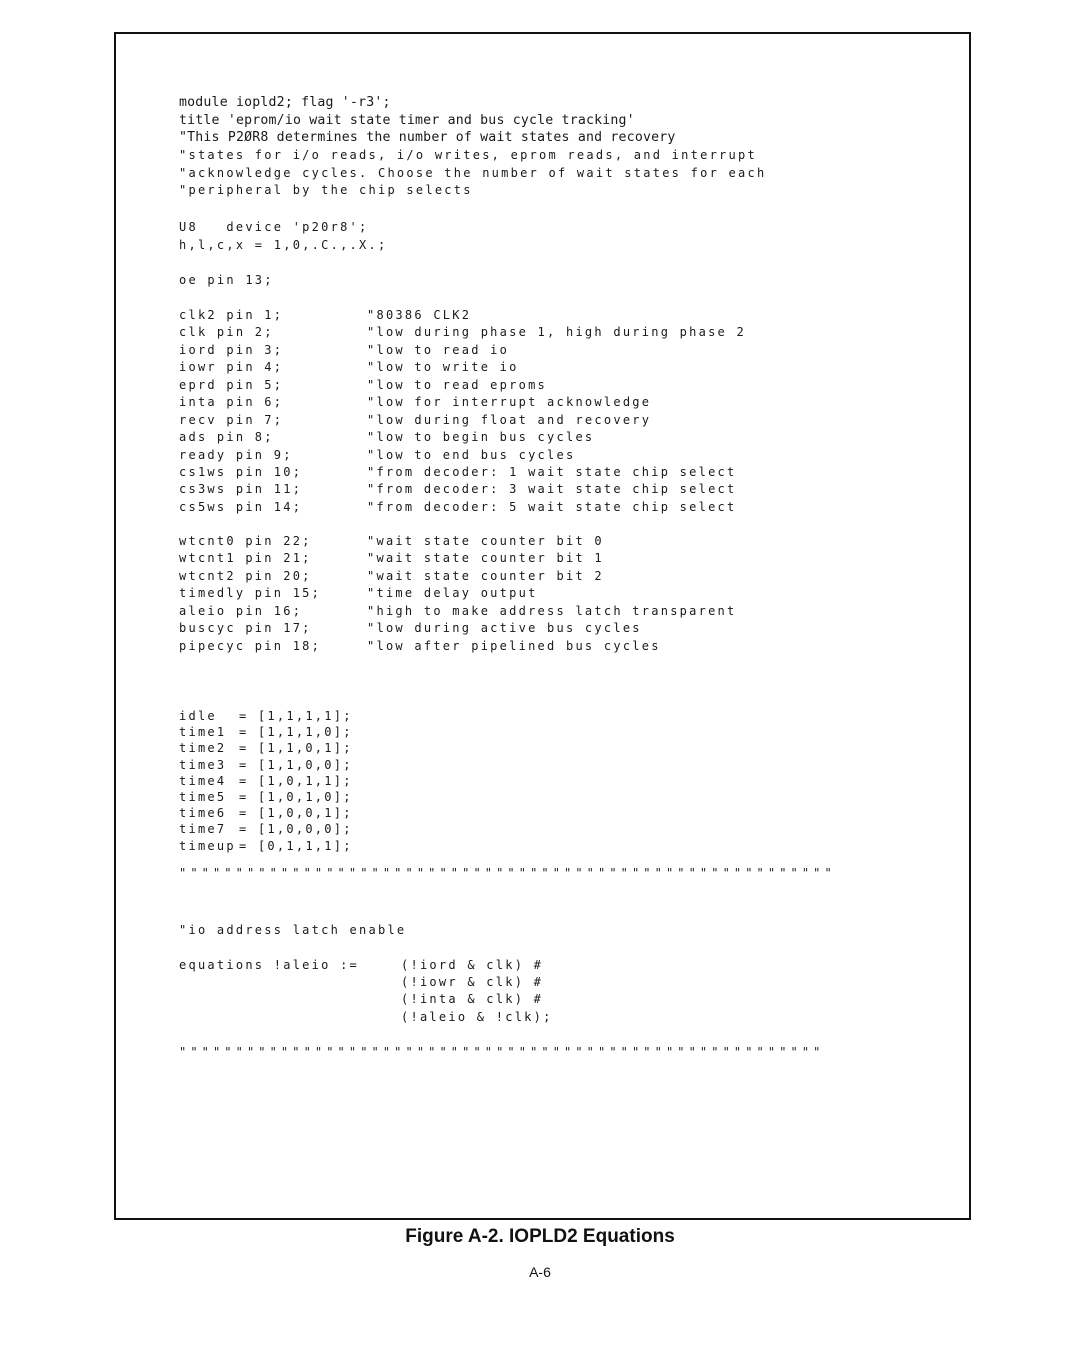 This screenshot has width=1080, height=1349. I want to click on pin-declaration-row: eprd pin 5; "low to read eproms, so click(462, 385).